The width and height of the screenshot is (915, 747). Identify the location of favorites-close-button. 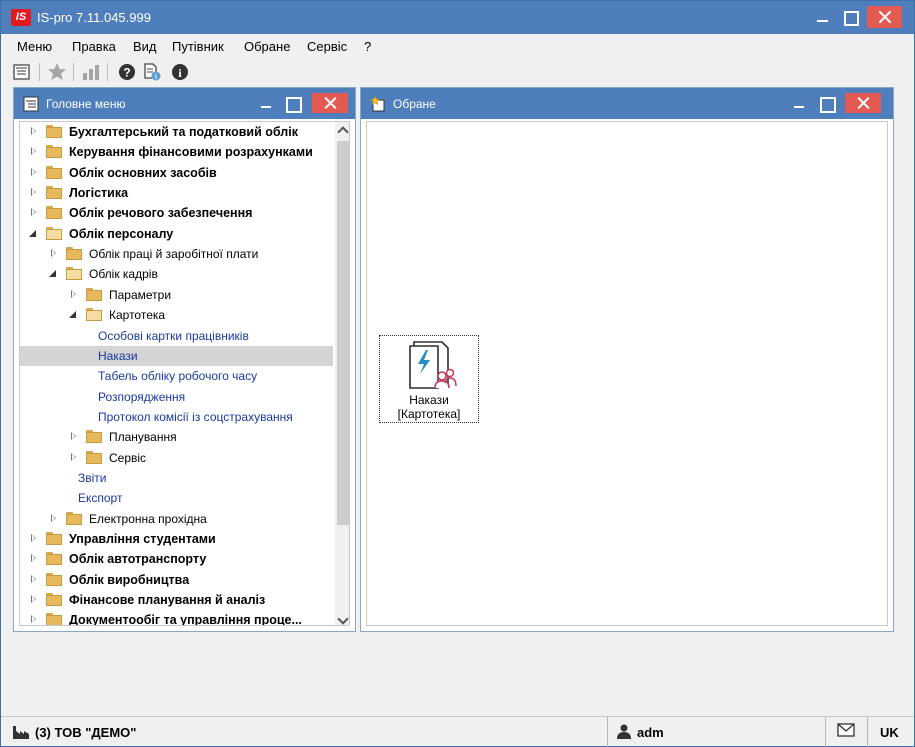
(863, 103).